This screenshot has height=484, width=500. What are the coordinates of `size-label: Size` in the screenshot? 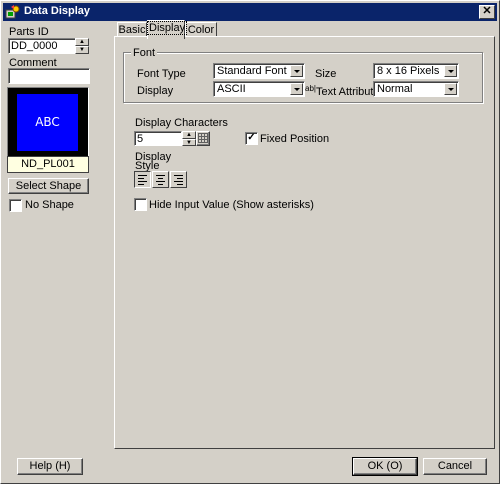 It's located at (326, 74).